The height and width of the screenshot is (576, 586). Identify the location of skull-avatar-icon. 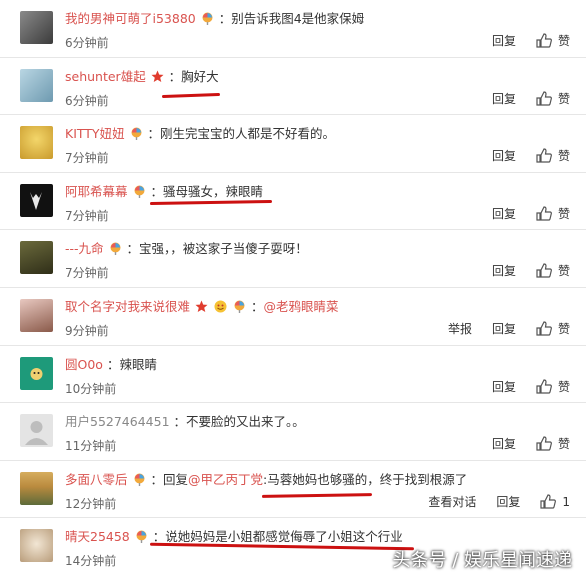
(36, 200).